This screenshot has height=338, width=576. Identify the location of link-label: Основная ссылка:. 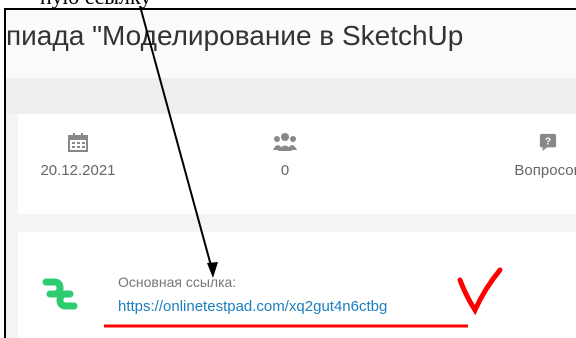
(177, 282).